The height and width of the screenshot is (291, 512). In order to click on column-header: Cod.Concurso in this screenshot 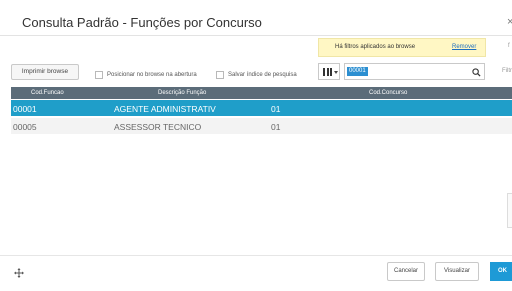, I will do `click(388, 93)`.